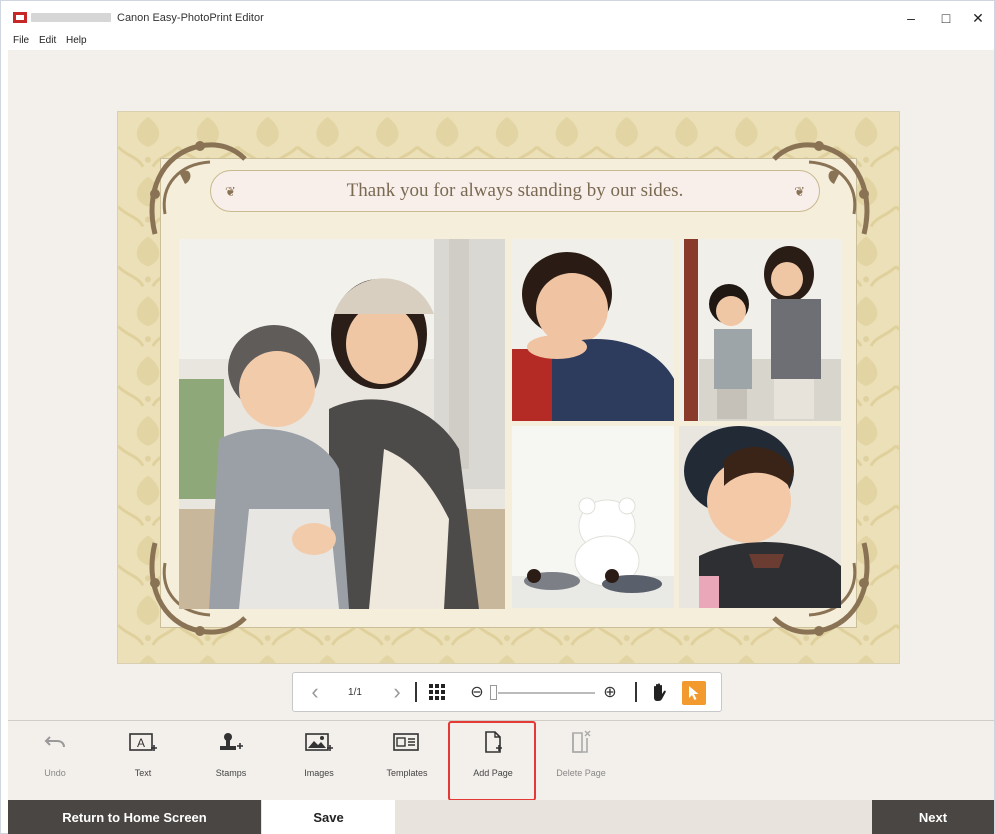 This screenshot has width=995, height=834. I want to click on photo-kids-standing, so click(760, 330).